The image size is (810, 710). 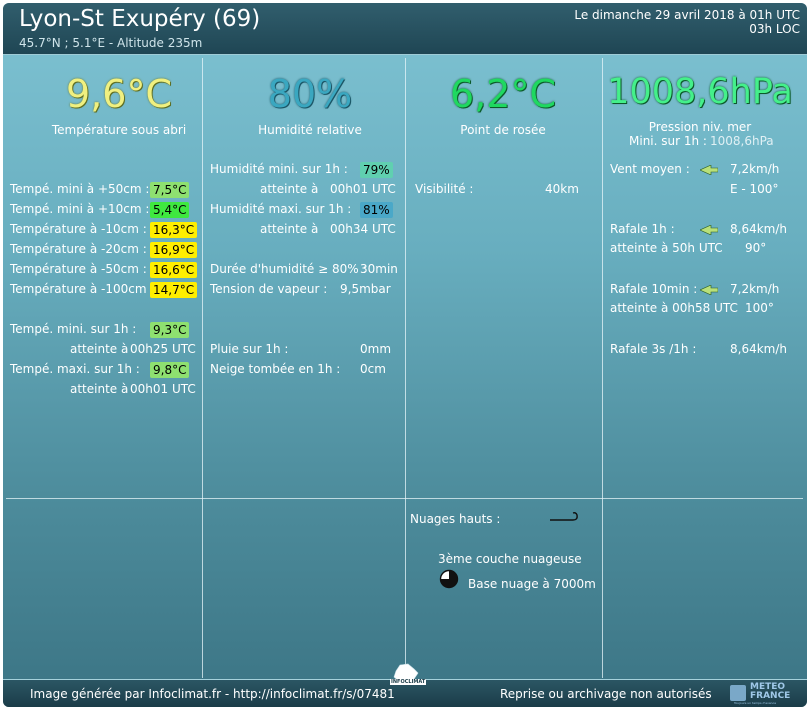 What do you see at coordinates (449, 579) in the screenshot?
I see `cloud-cover-icon` at bounding box center [449, 579].